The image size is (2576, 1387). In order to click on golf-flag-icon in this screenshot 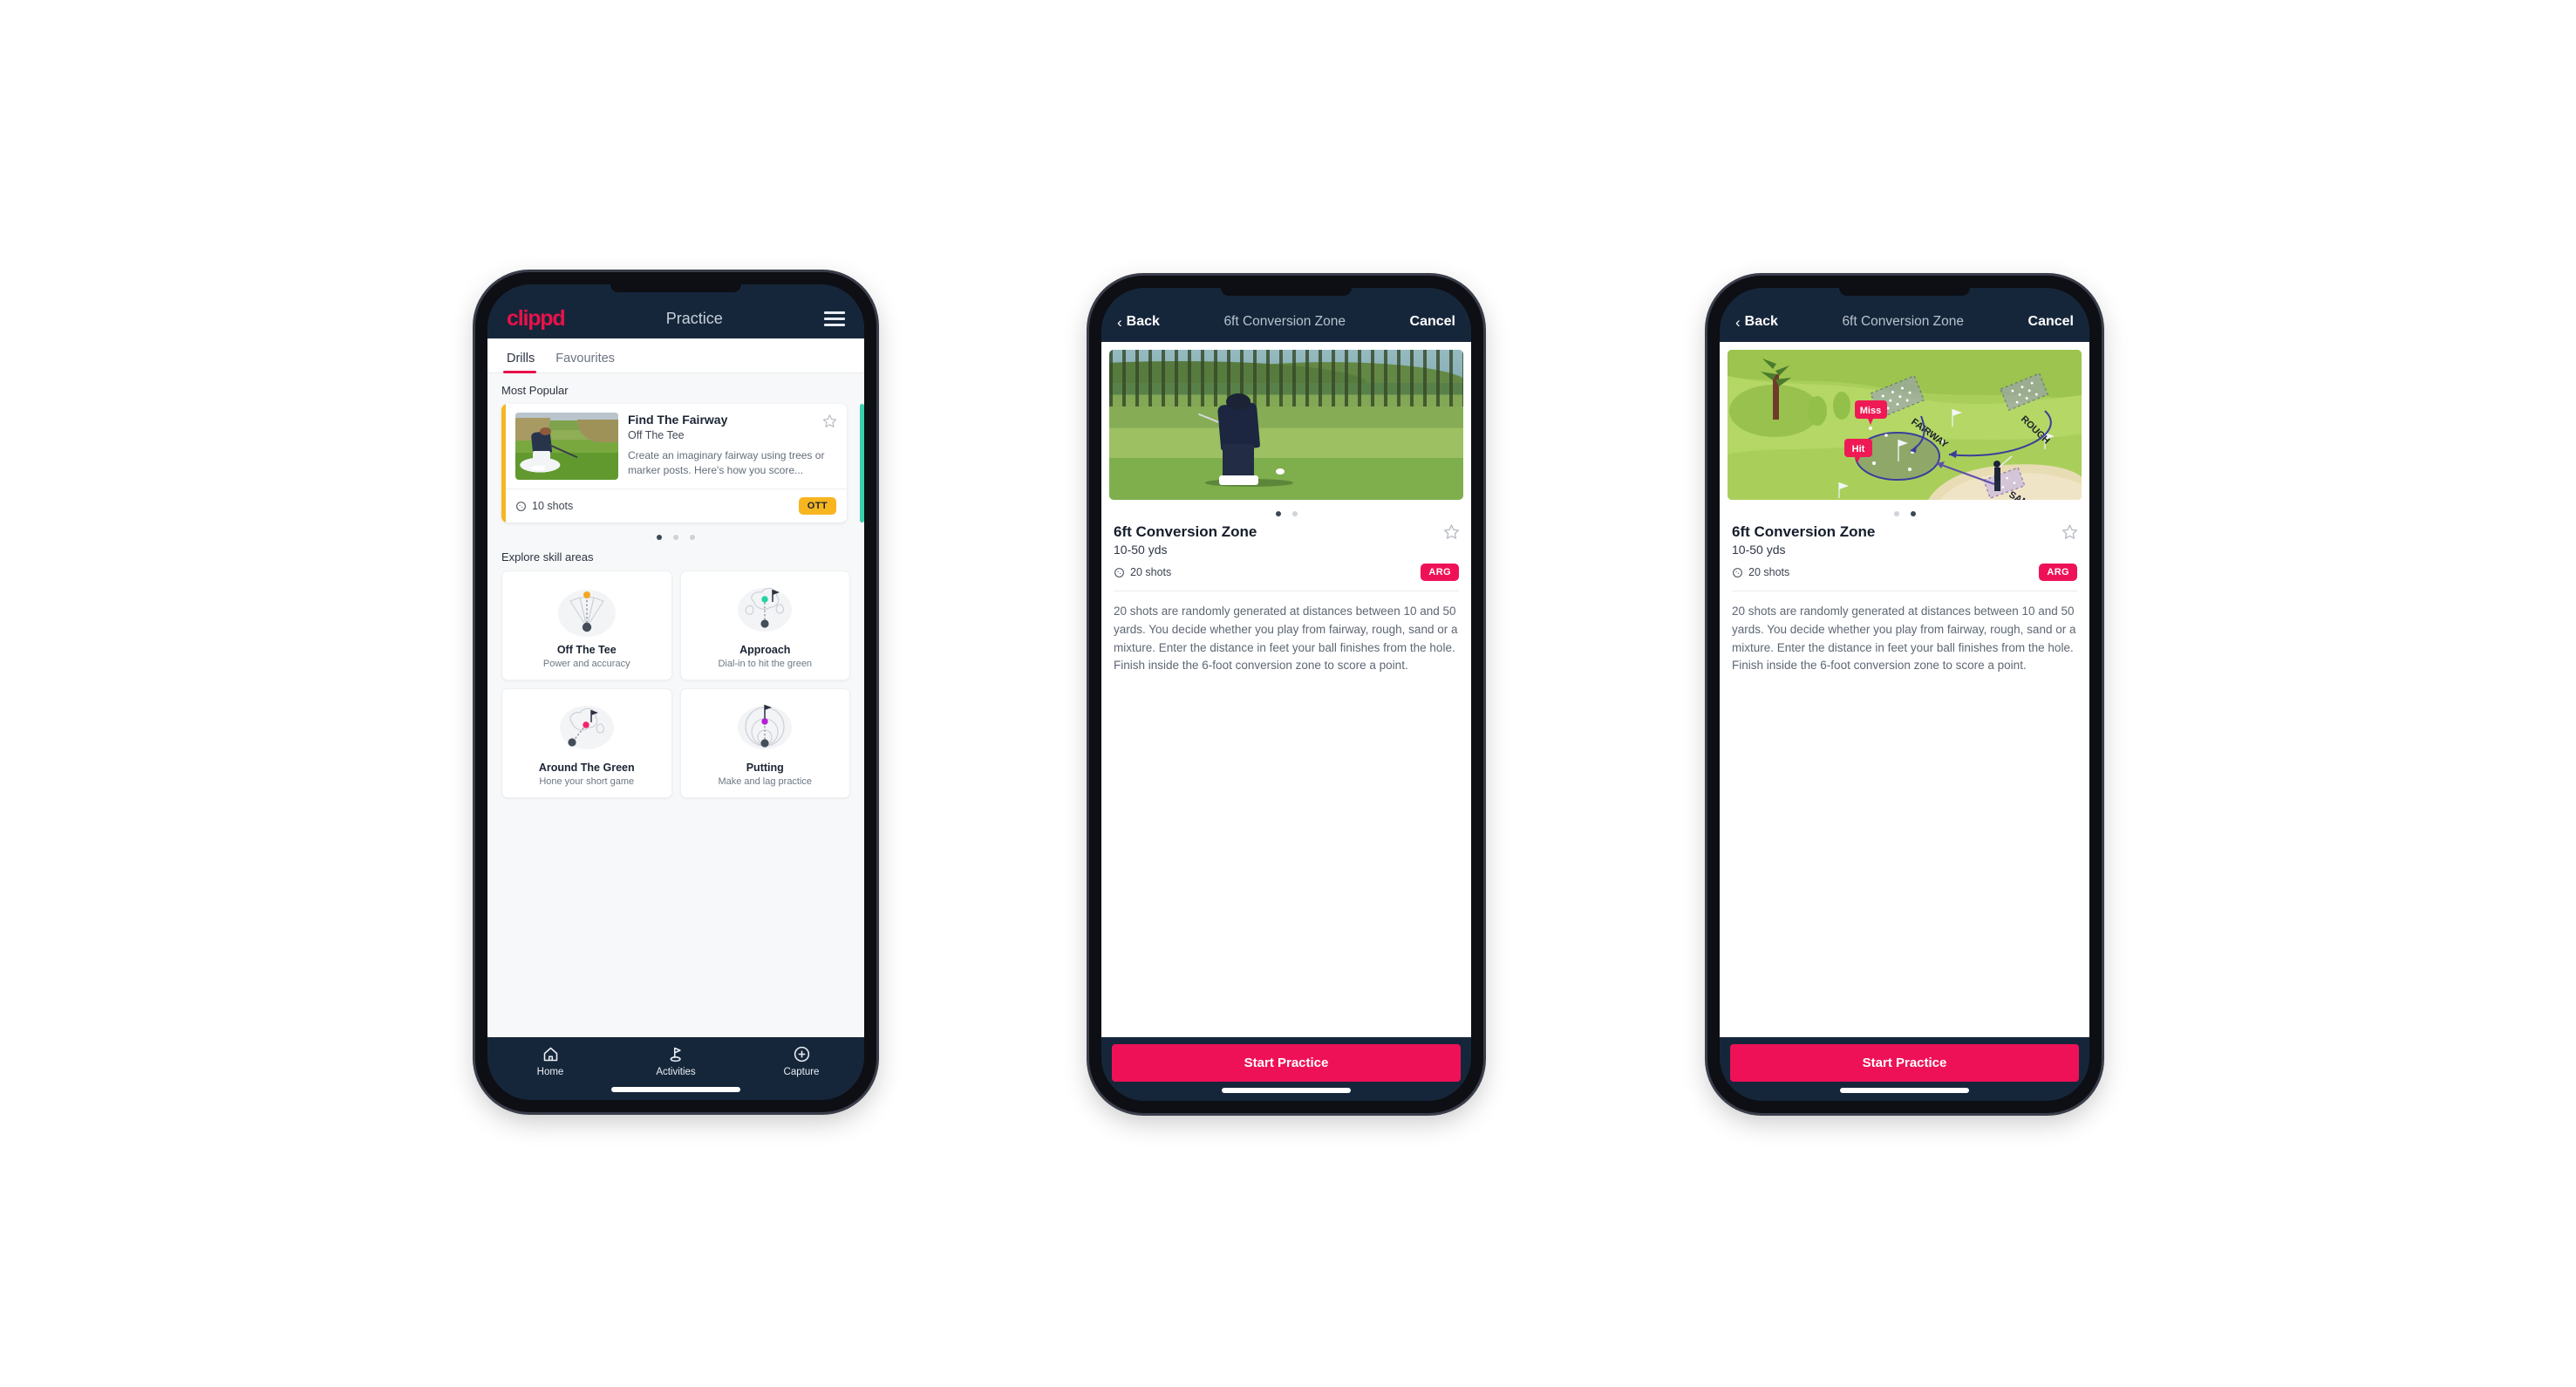, I will do `click(676, 1055)`.